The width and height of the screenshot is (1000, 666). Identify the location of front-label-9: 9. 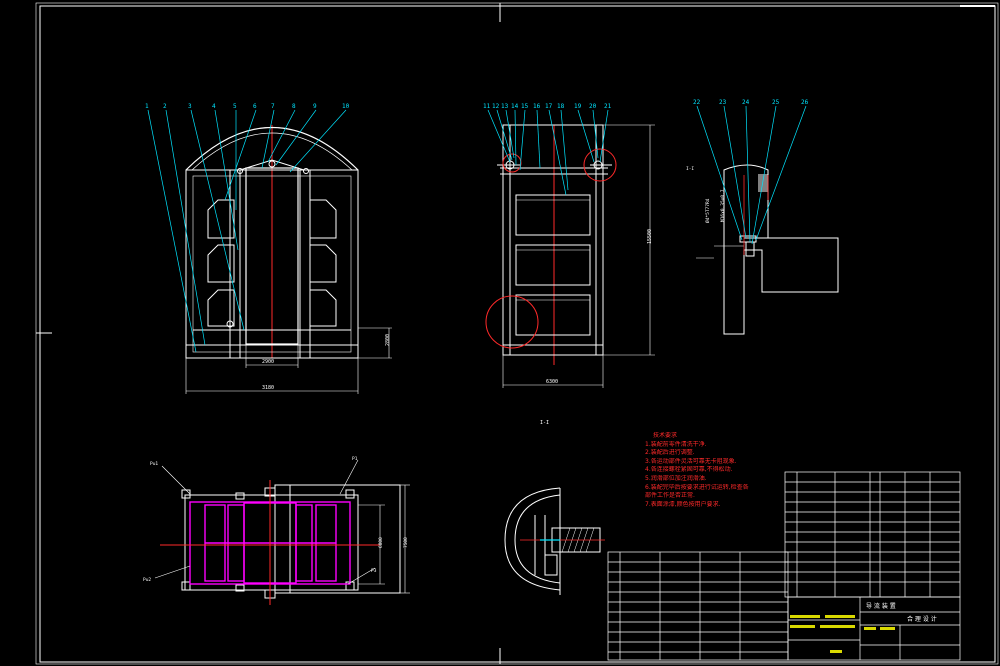
(315, 106).